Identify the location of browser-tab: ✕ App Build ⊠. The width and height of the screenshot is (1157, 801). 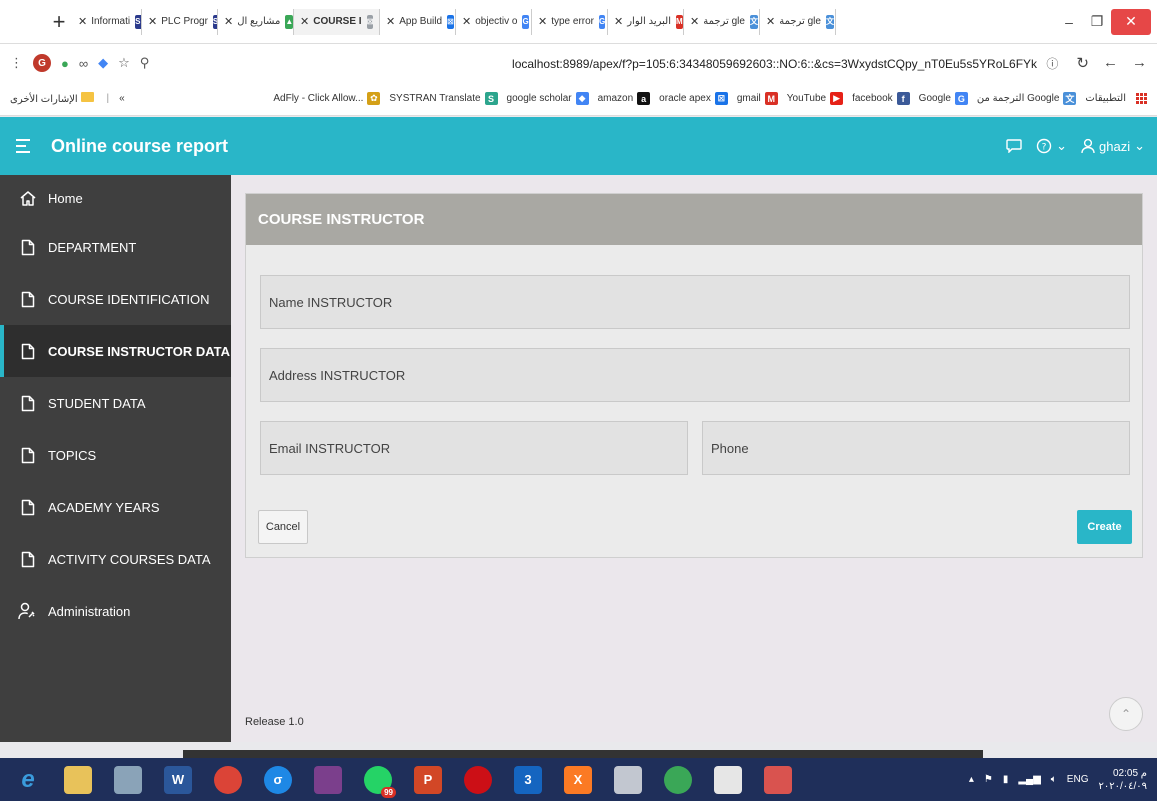
(418, 21).